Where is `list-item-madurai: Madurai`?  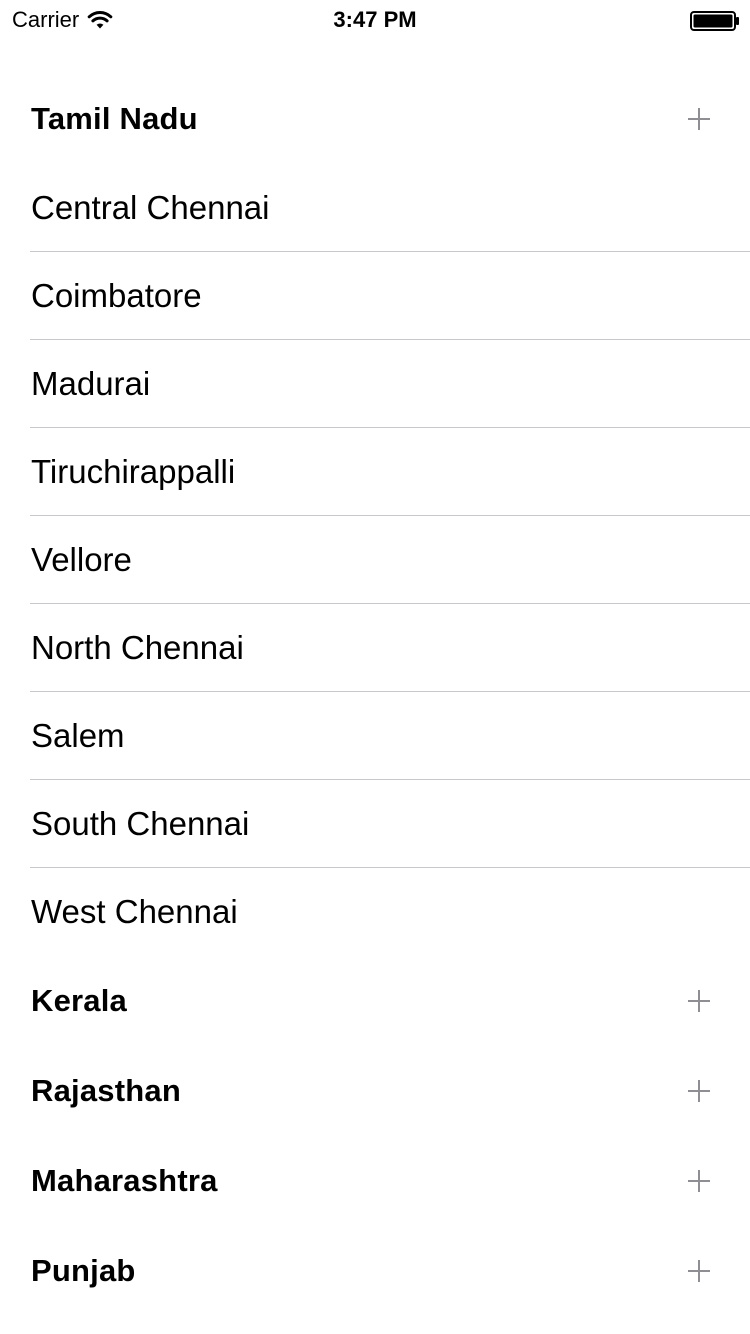 list-item-madurai: Madurai is located at coordinates (375, 384).